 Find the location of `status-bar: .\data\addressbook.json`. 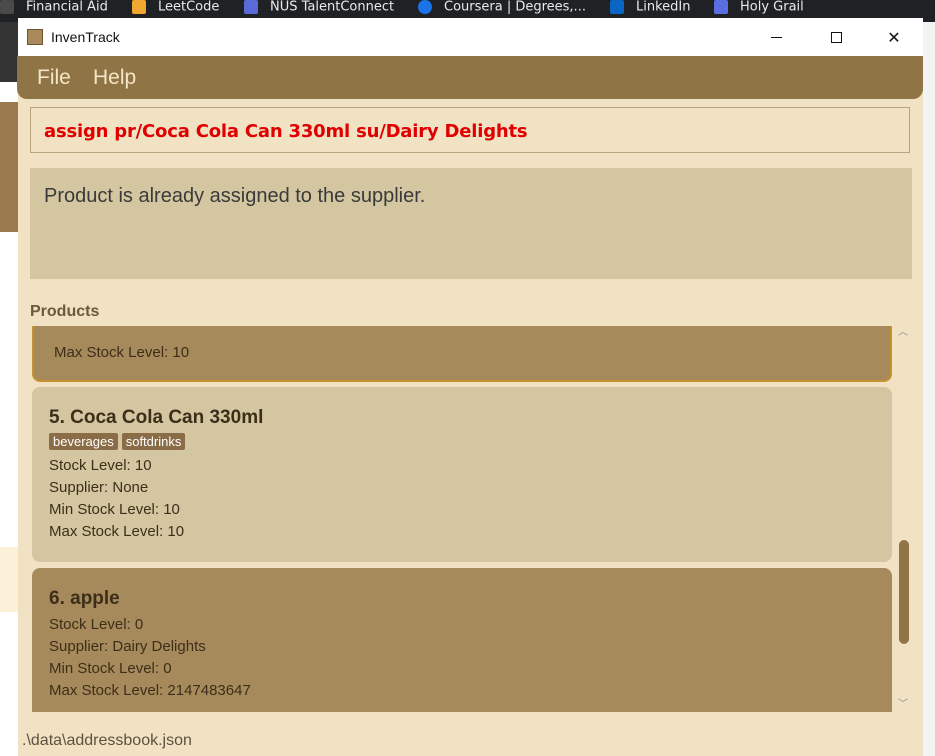

status-bar: .\data\addressbook.json is located at coordinates (470, 743).